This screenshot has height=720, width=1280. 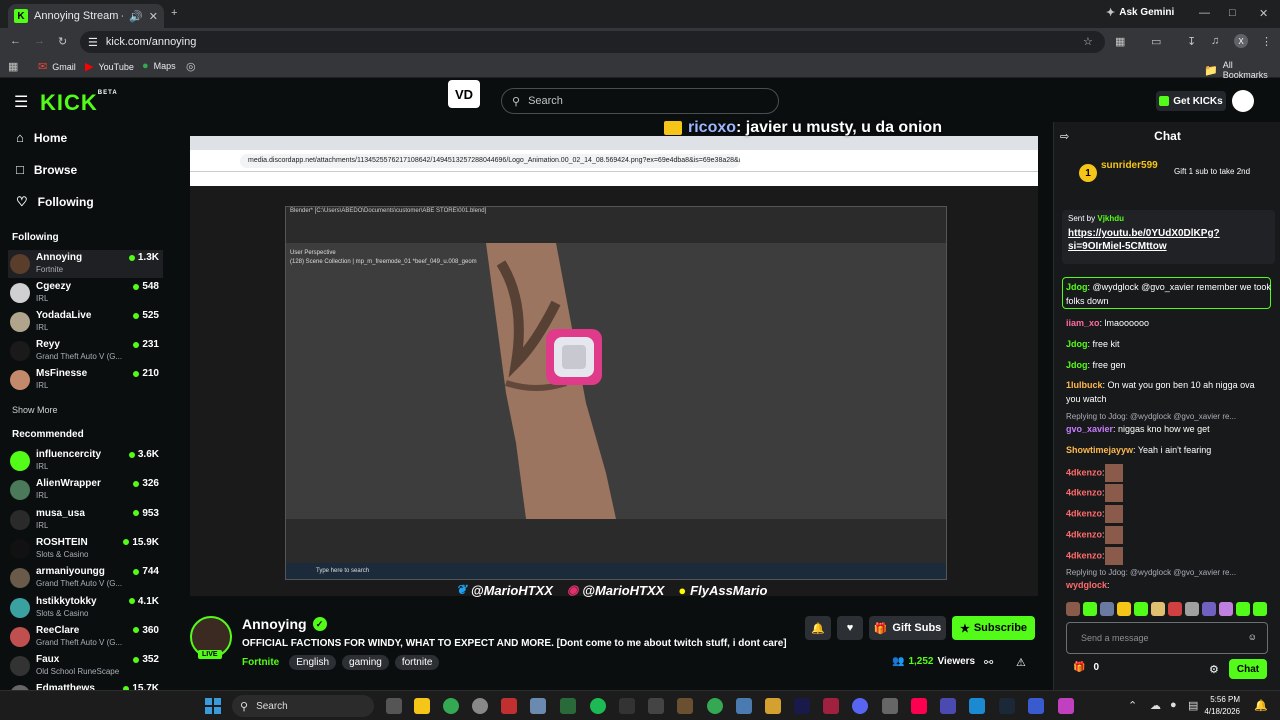 What do you see at coordinates (1140, 12) in the screenshot?
I see `ask-gemini-button: ✦ Ask Gemini` at bounding box center [1140, 12].